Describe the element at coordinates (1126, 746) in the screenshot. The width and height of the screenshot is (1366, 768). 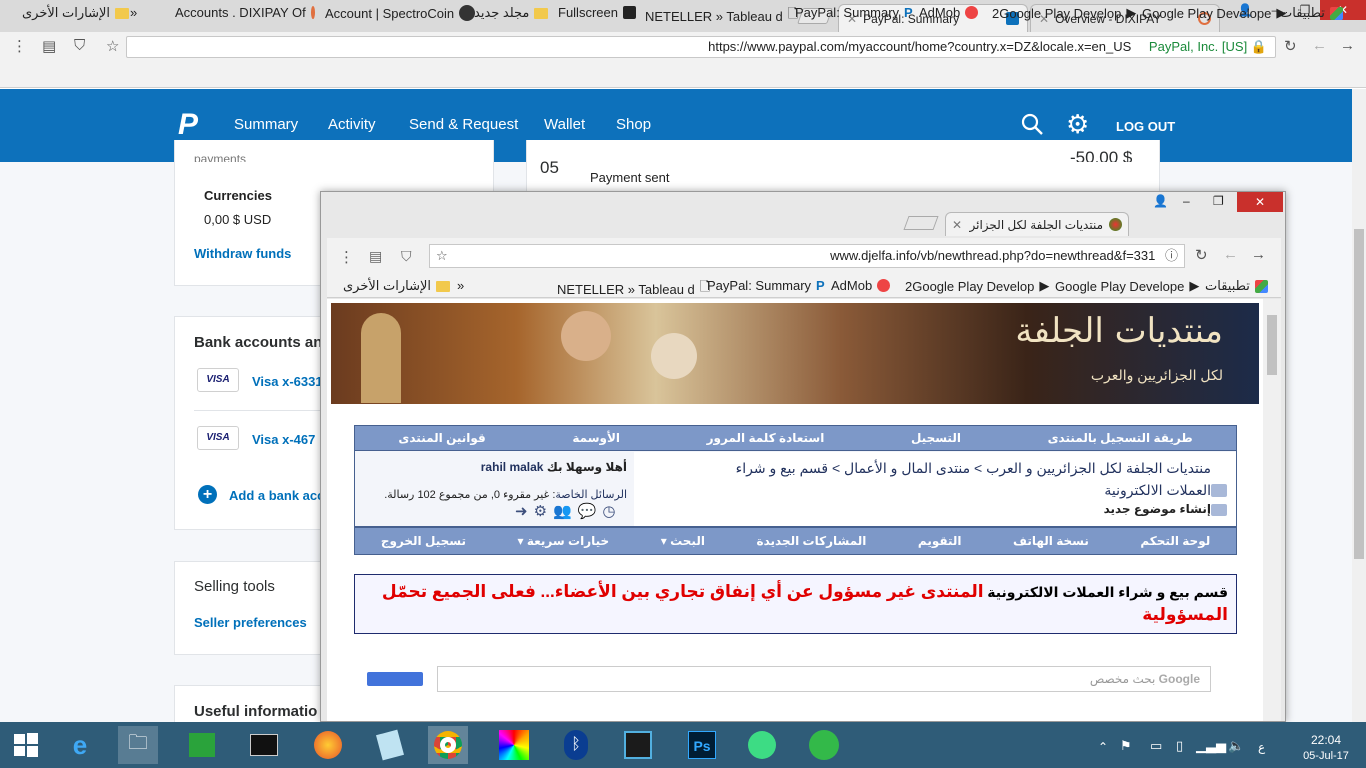
I see `flag-icon: ⚑` at that location.